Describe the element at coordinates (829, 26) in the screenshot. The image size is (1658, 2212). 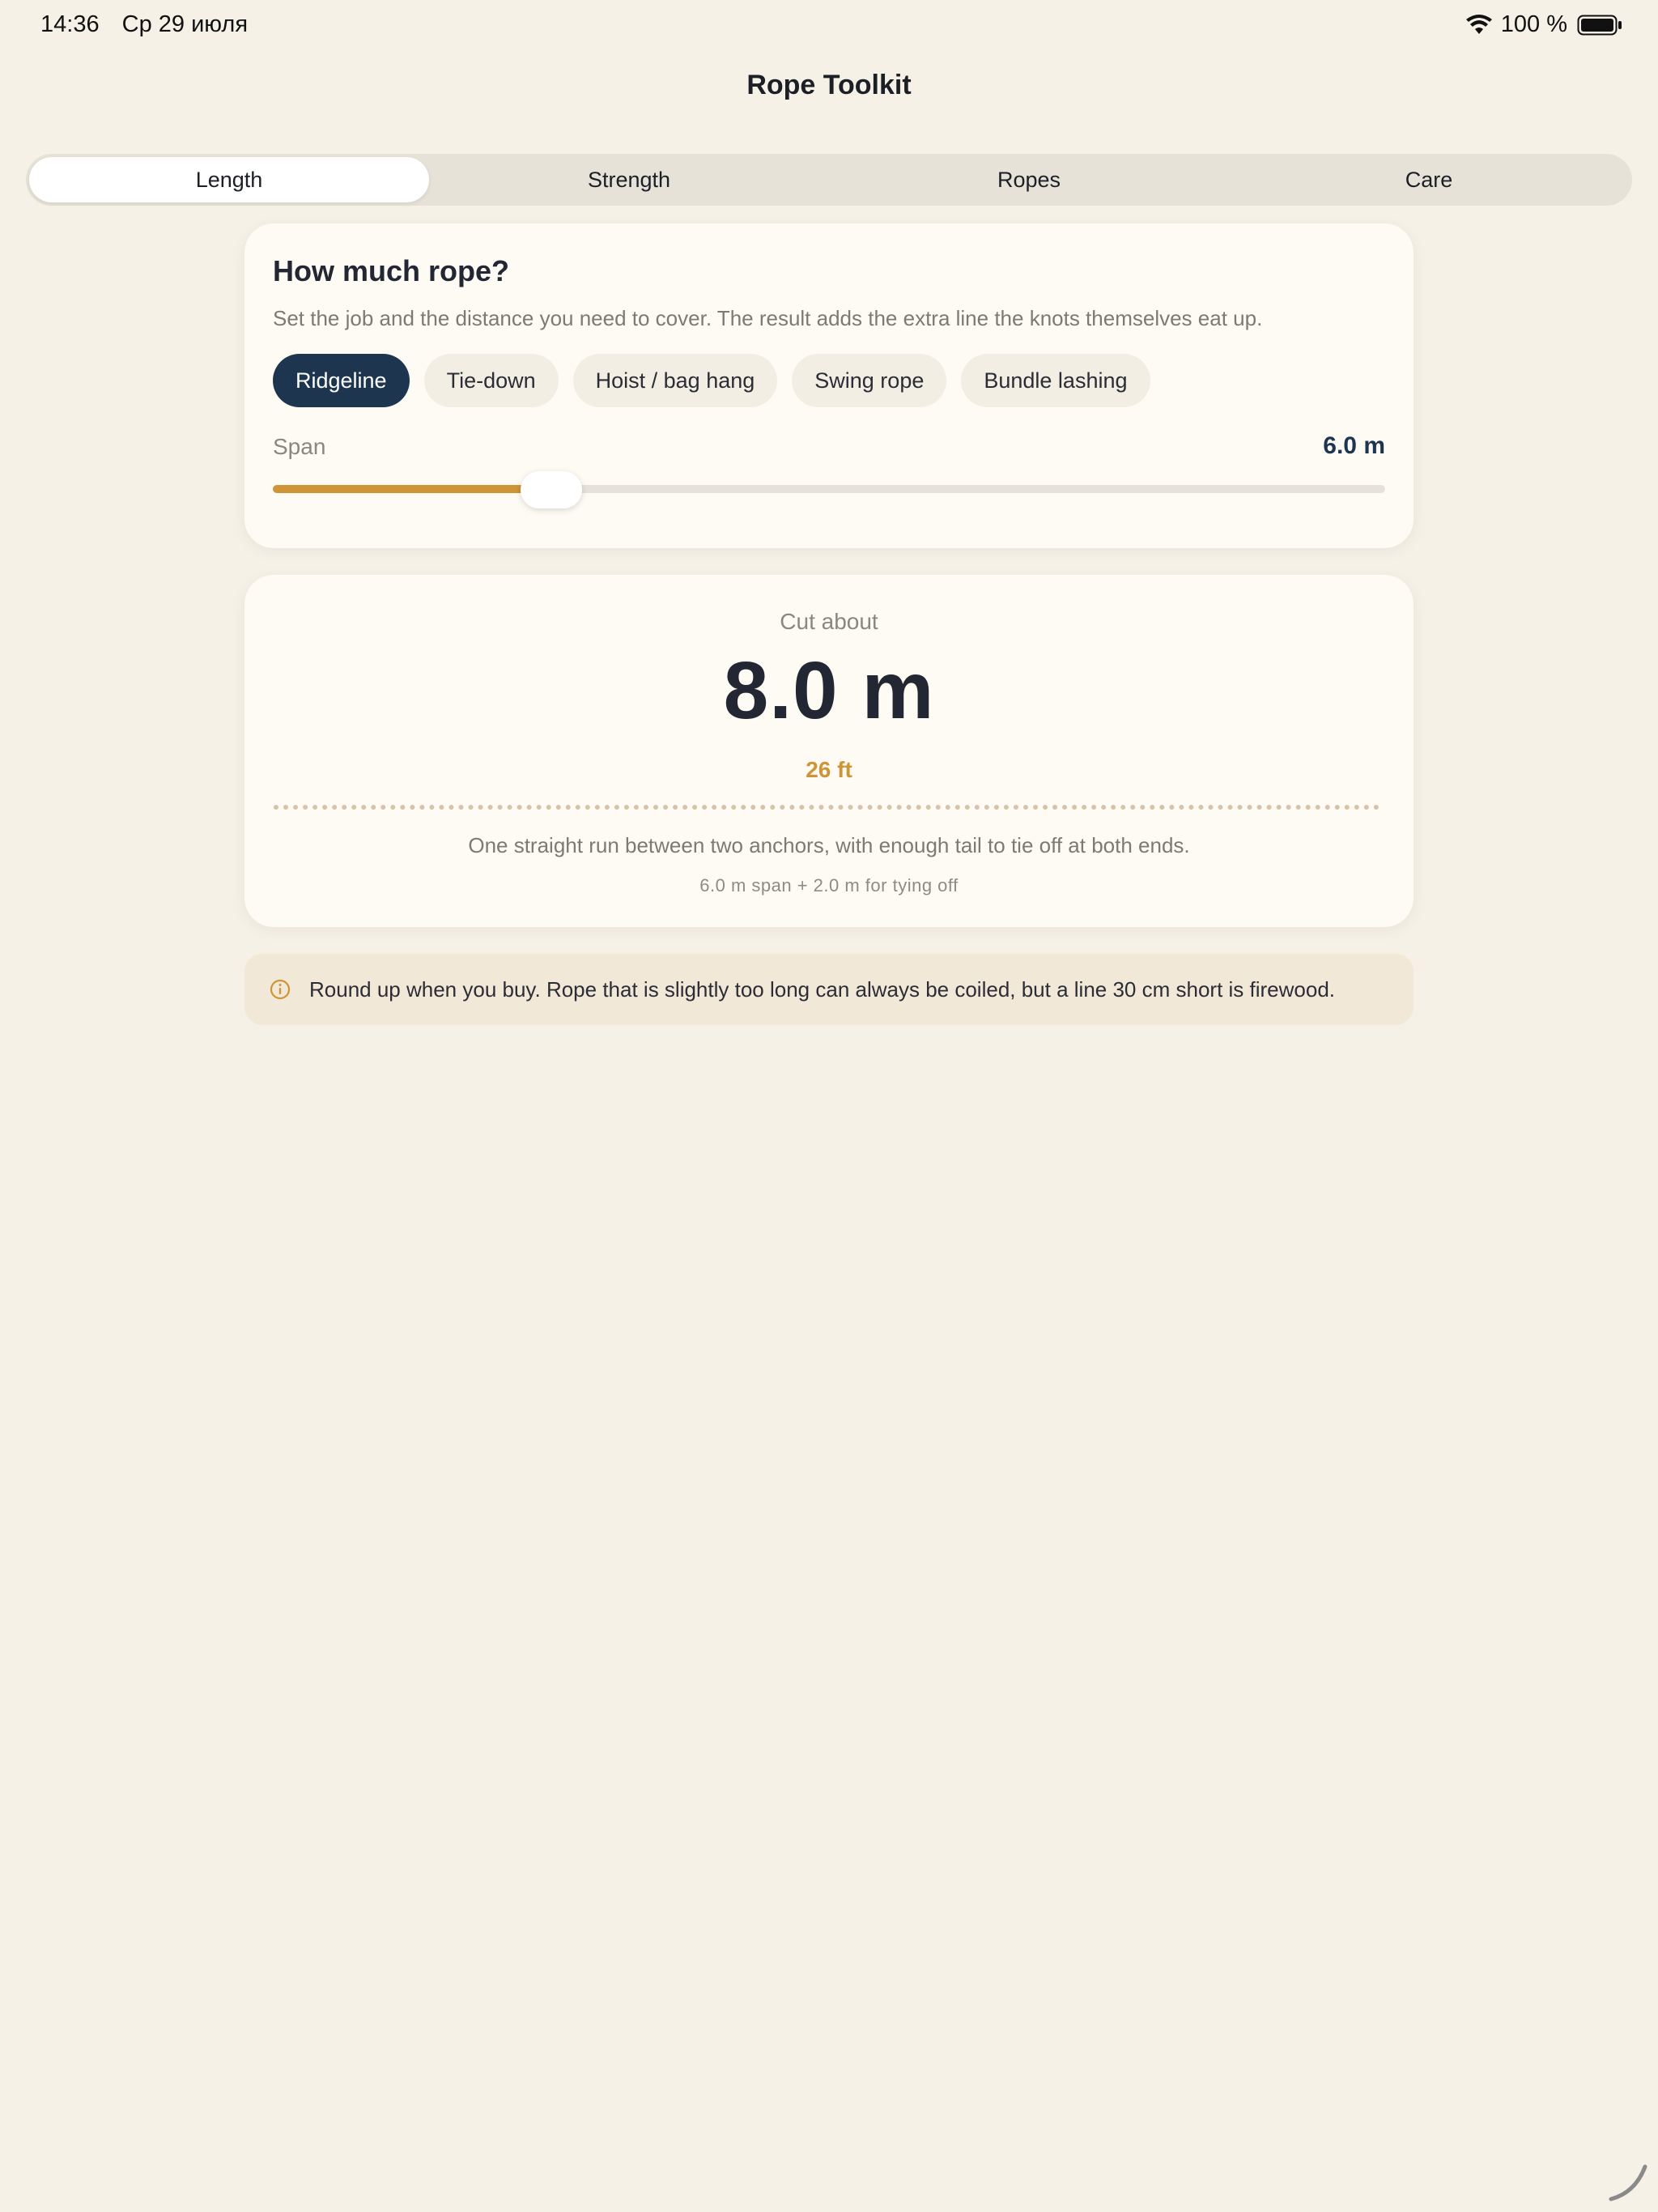
I see `status-bar: 14:36 Ср 29 июля 100 %` at that location.